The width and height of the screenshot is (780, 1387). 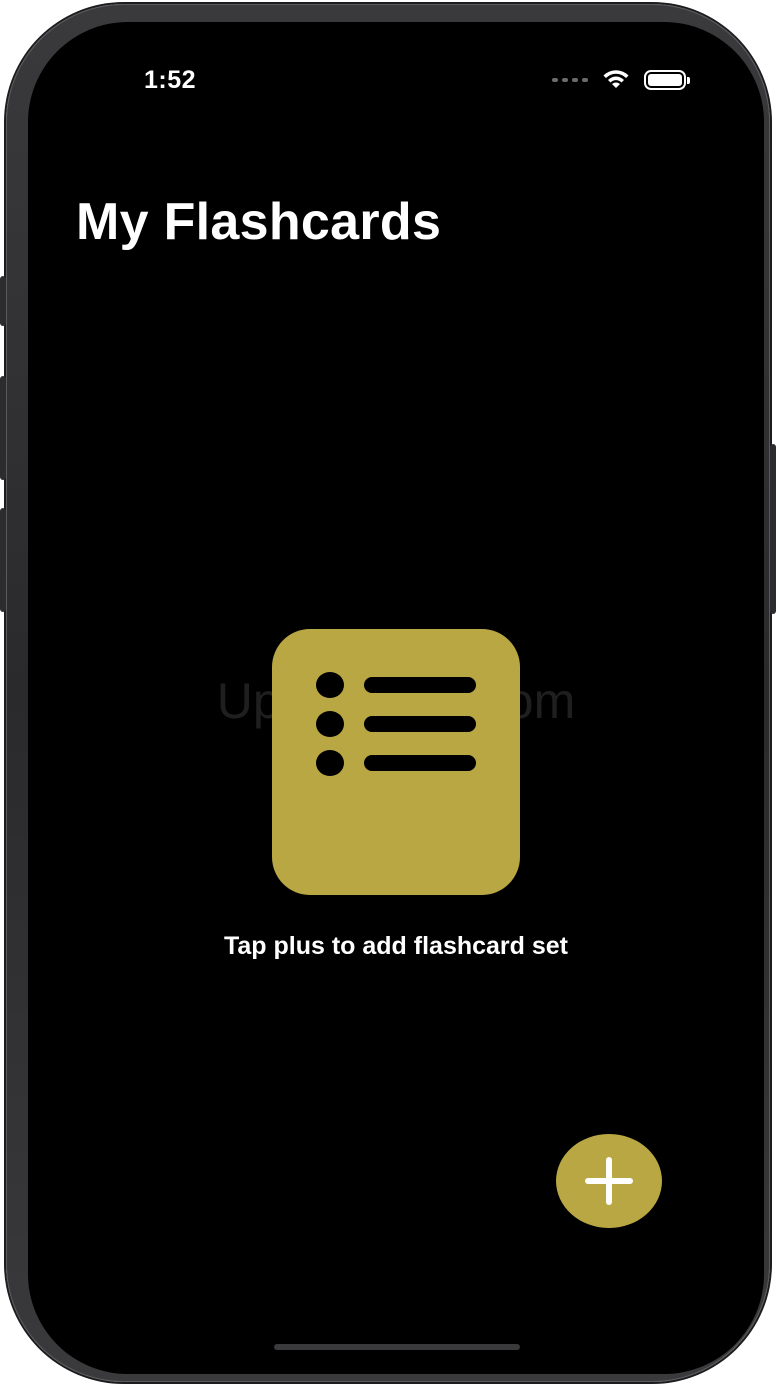 I want to click on volume-up-button, so click(x=3, y=428).